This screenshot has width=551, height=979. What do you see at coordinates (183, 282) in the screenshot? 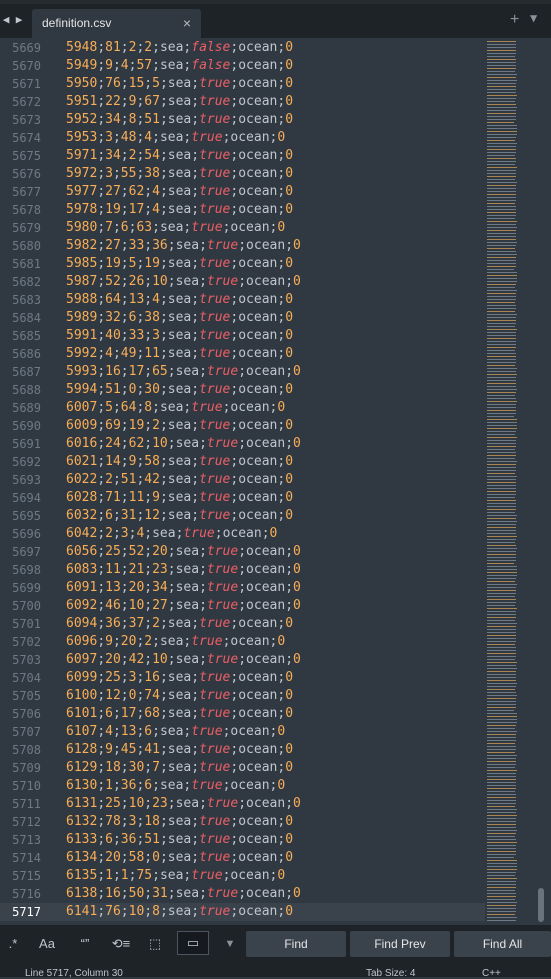
I see `code-line: 5987;52;26;10;sea;true;ocean;0` at bounding box center [183, 282].